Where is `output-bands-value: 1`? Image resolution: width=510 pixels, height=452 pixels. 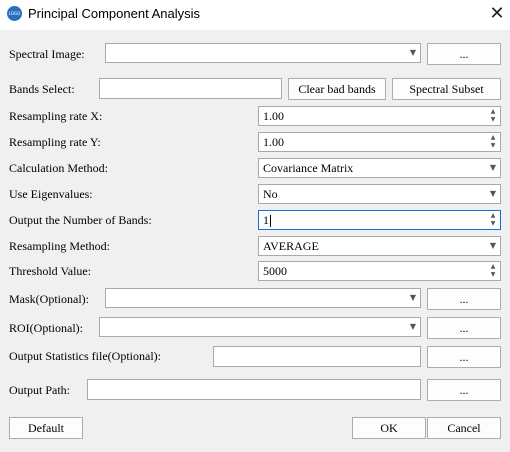 output-bands-value: 1 is located at coordinates (267, 220).